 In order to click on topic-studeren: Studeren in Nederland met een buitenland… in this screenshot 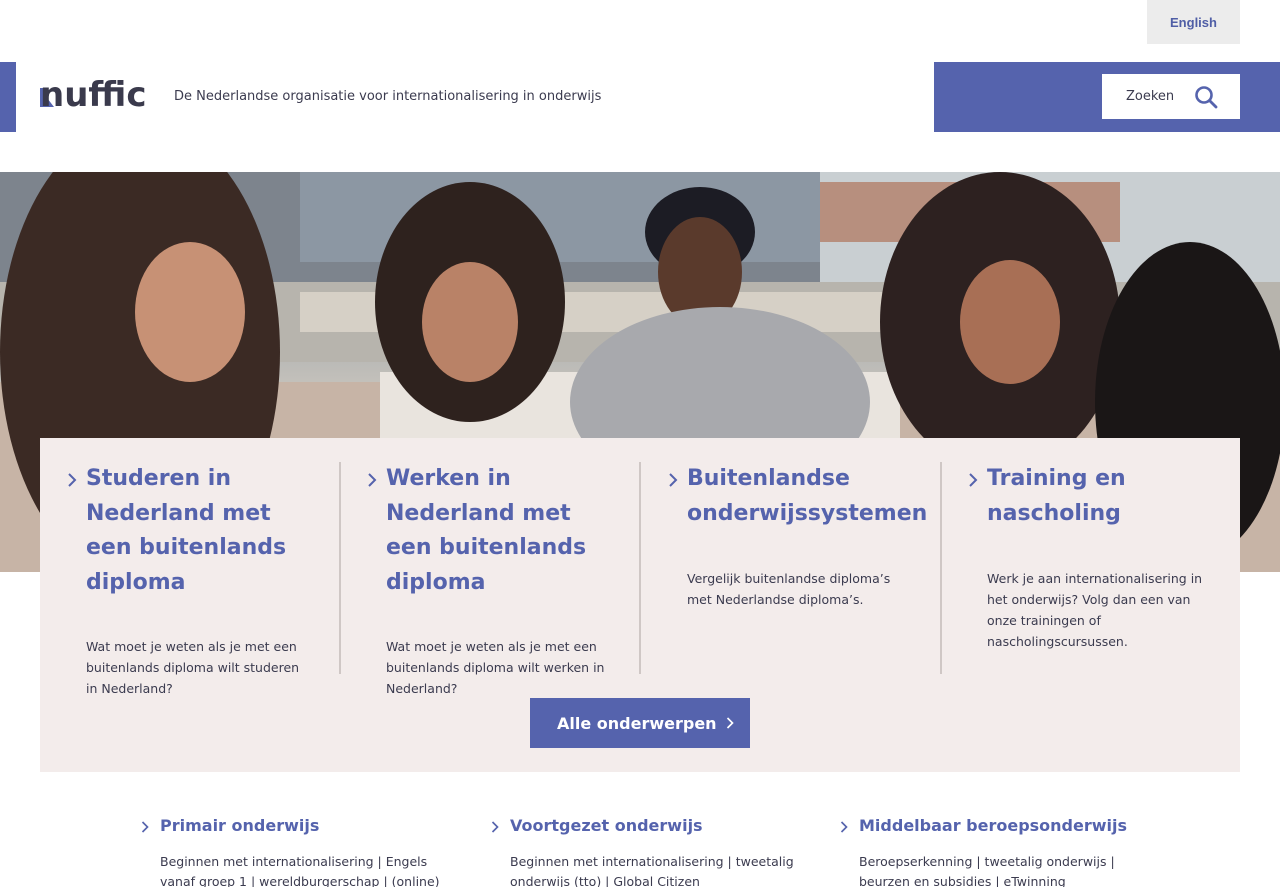, I will do `click(191, 579)`.